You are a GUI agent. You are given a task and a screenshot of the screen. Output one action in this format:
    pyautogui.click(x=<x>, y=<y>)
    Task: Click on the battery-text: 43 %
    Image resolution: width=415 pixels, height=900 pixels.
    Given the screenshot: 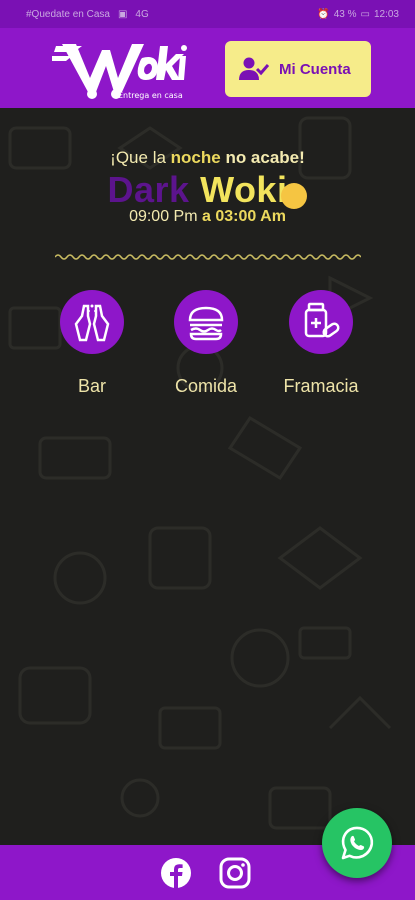 What is the action you would take?
    pyautogui.click(x=345, y=14)
    